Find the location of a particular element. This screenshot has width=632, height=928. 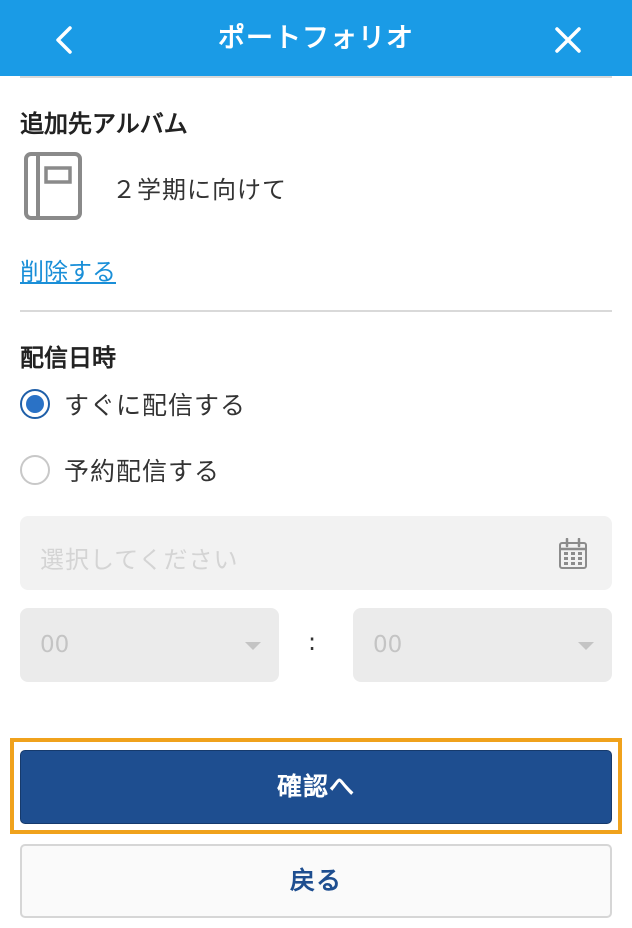

minute-value: 00 is located at coordinates (388, 645).